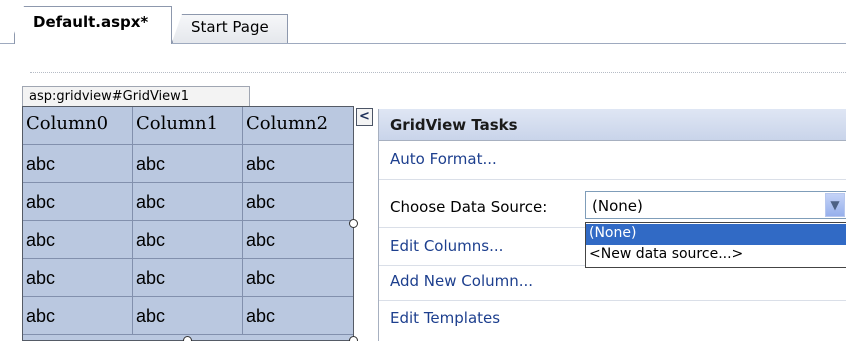  I want to click on data-source-value: (None), so click(617, 206).